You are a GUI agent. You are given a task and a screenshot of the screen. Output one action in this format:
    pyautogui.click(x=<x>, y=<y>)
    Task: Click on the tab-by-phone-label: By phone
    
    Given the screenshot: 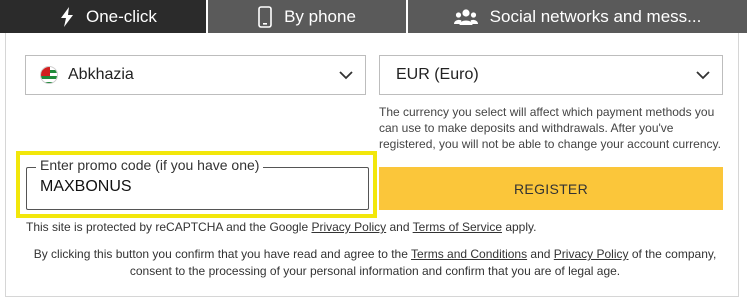 What is the action you would take?
    pyautogui.click(x=320, y=16)
    